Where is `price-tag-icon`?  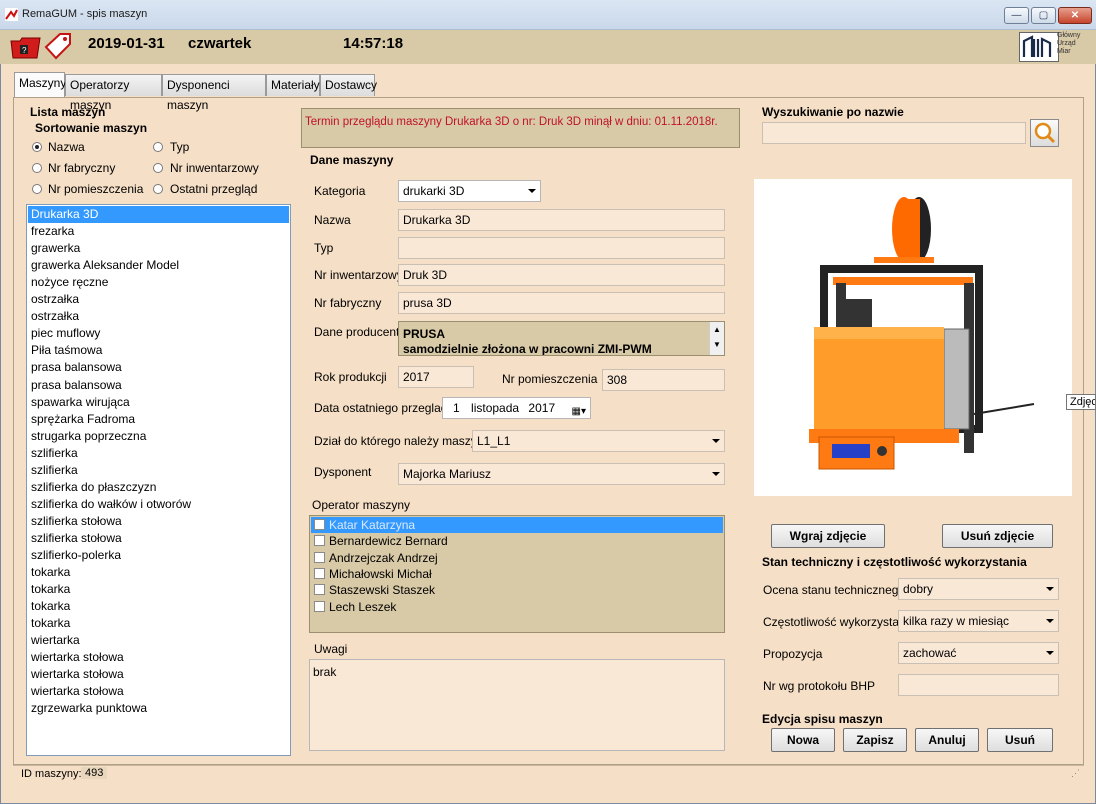 price-tag-icon is located at coordinates (58, 46).